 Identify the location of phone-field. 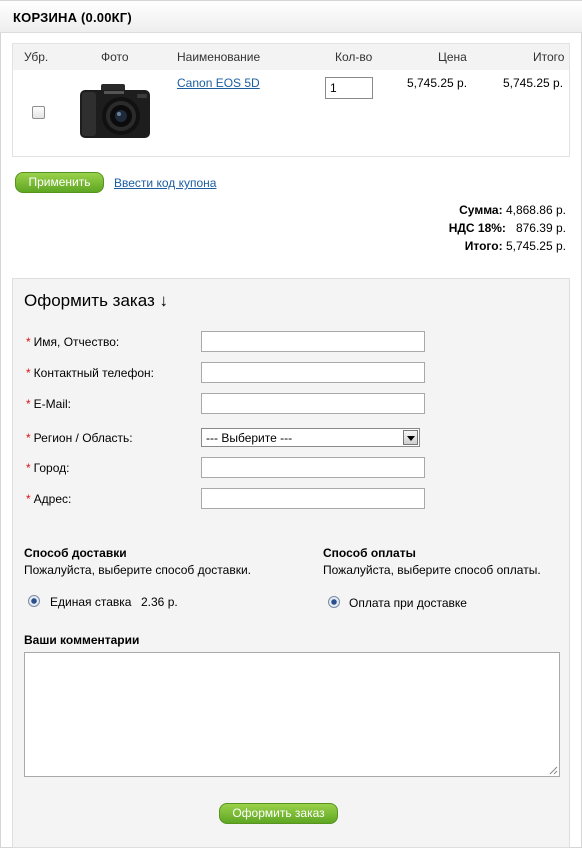
(313, 372).